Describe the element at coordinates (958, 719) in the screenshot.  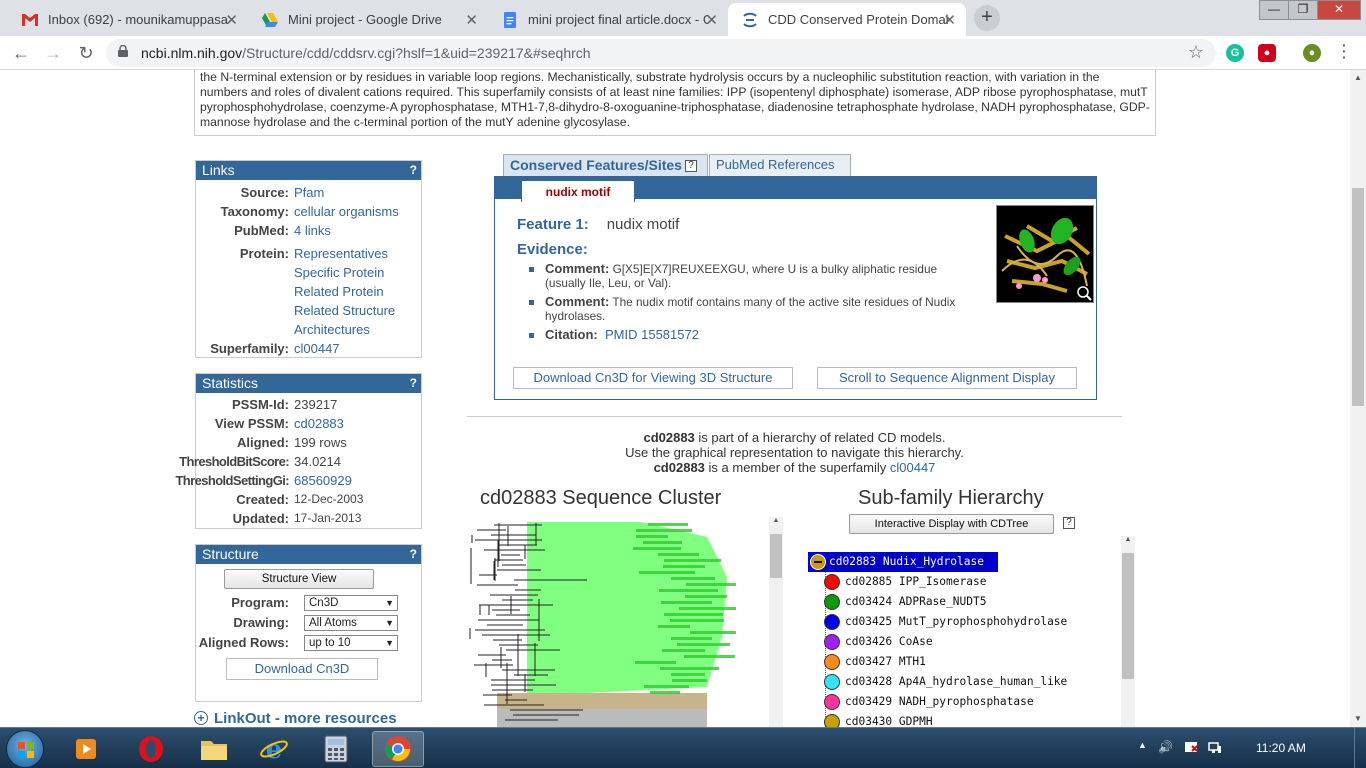
I see `subfamily-row: cd03430 GDPMH` at that location.